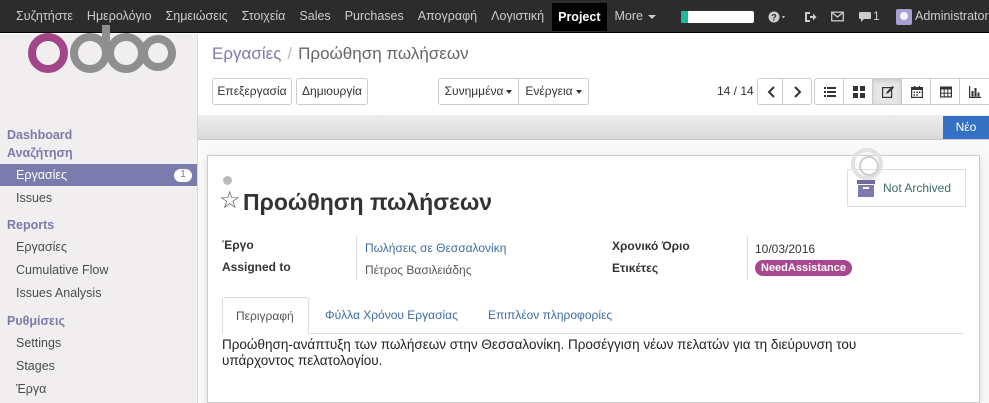 The image size is (989, 403). I want to click on bar-chart-icon, so click(975, 92).